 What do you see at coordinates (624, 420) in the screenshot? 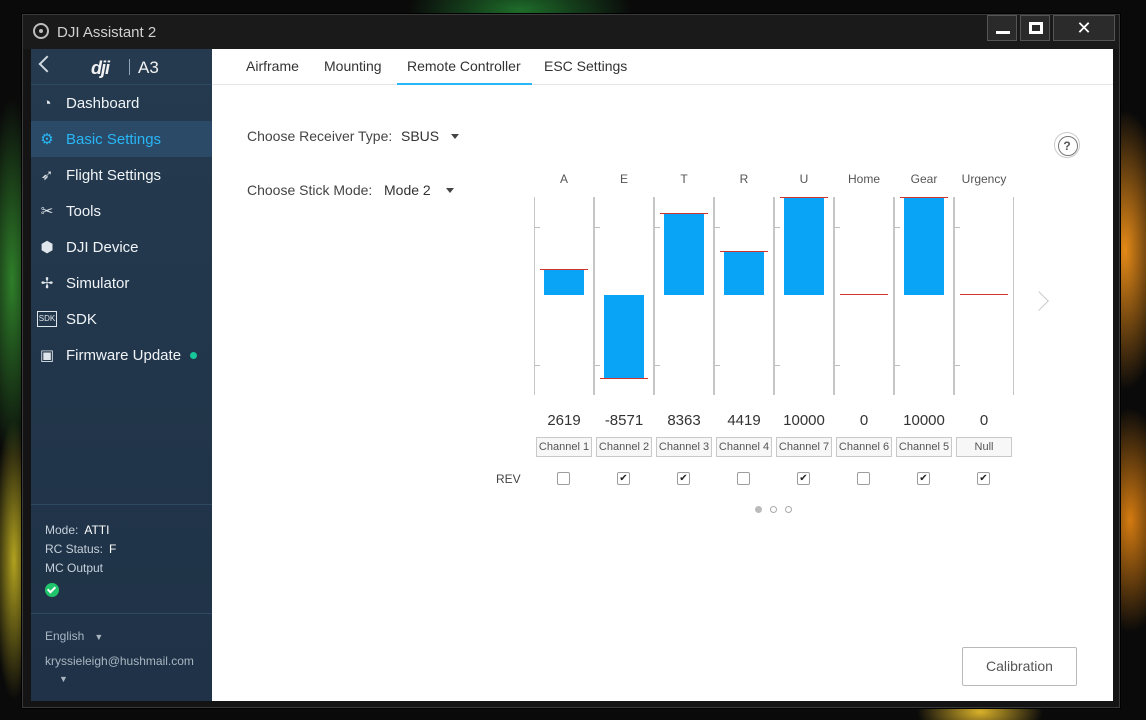
I see `channel-value: -8571` at bounding box center [624, 420].